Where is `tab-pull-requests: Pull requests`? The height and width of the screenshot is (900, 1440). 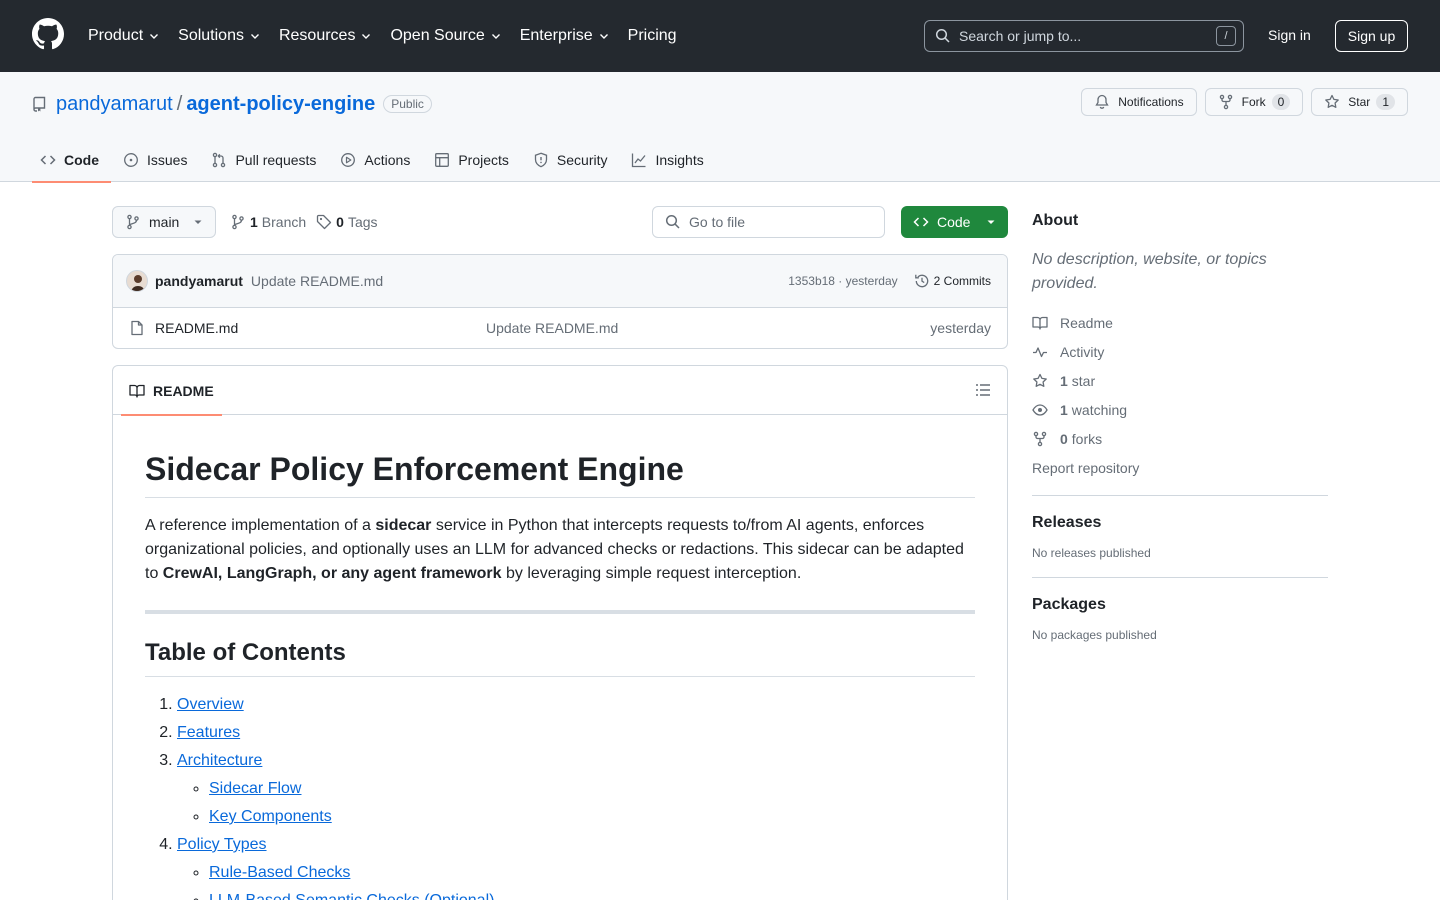
tab-pull-requests: Pull requests is located at coordinates (265, 160).